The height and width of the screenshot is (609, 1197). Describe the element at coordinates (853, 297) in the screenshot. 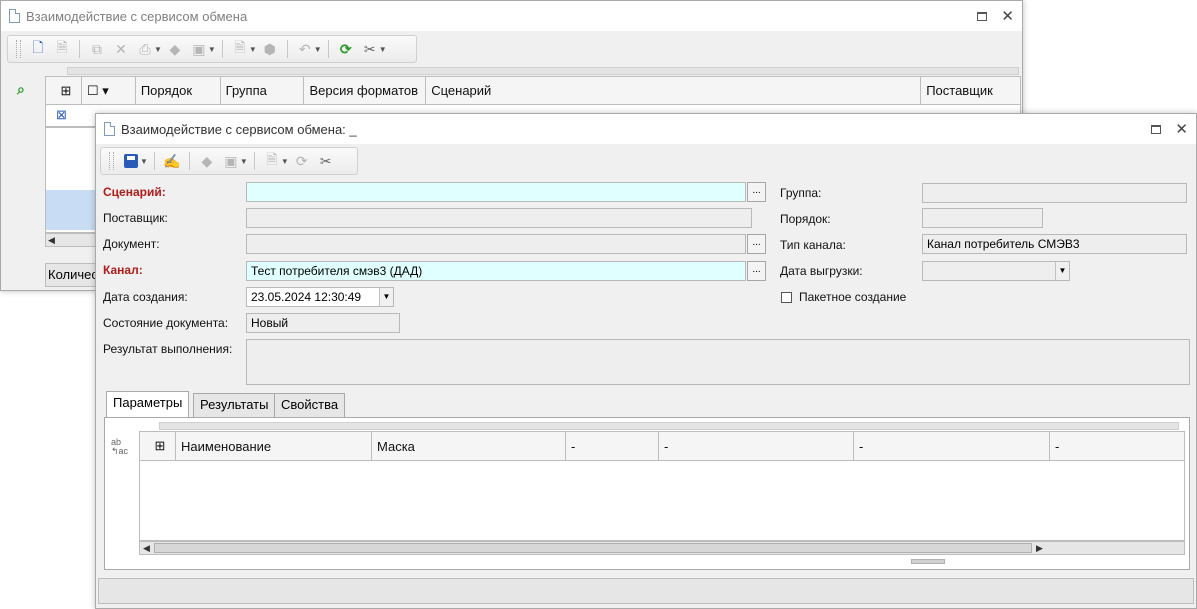

I see `batch-label: Пакетное создание` at that location.